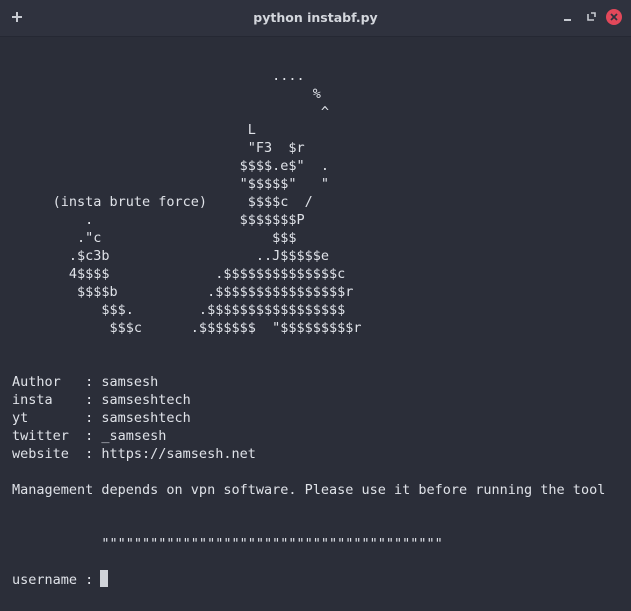 This screenshot has width=631, height=611. I want to click on username-prompt: username :, so click(57, 580).